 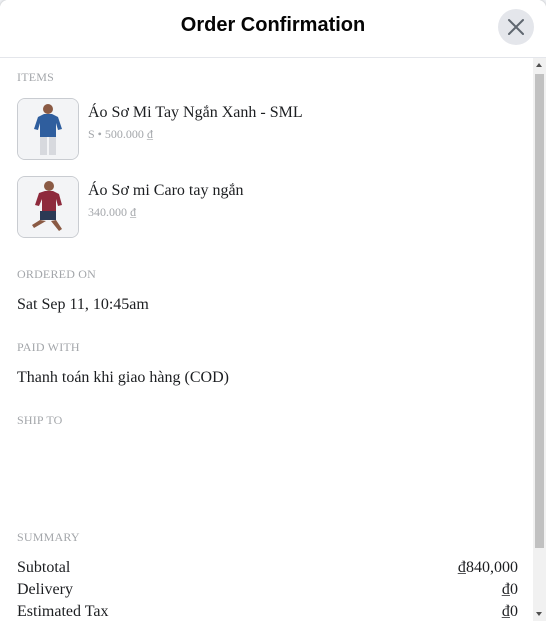 I want to click on ordered-on-label: ORDERED ON, so click(x=56, y=274).